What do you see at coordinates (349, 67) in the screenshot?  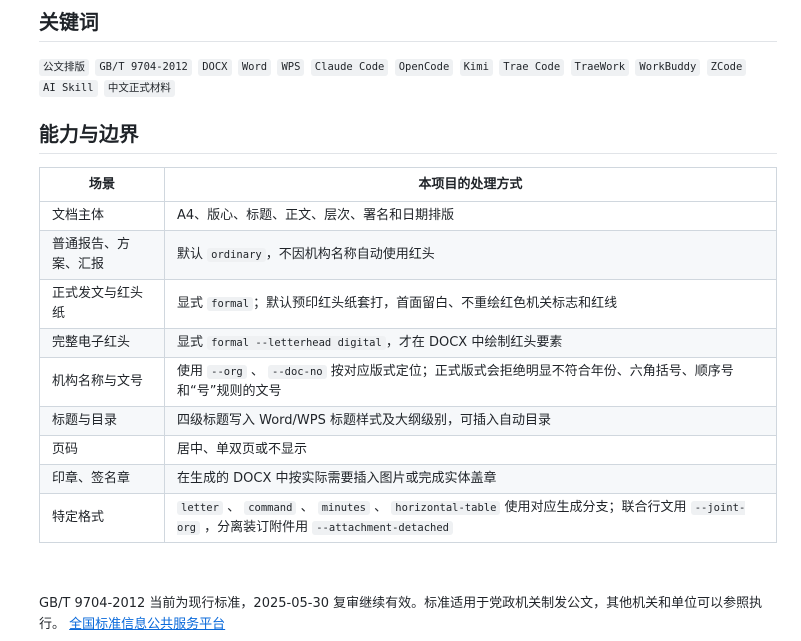 I see `keyword-tag: Claude Code` at bounding box center [349, 67].